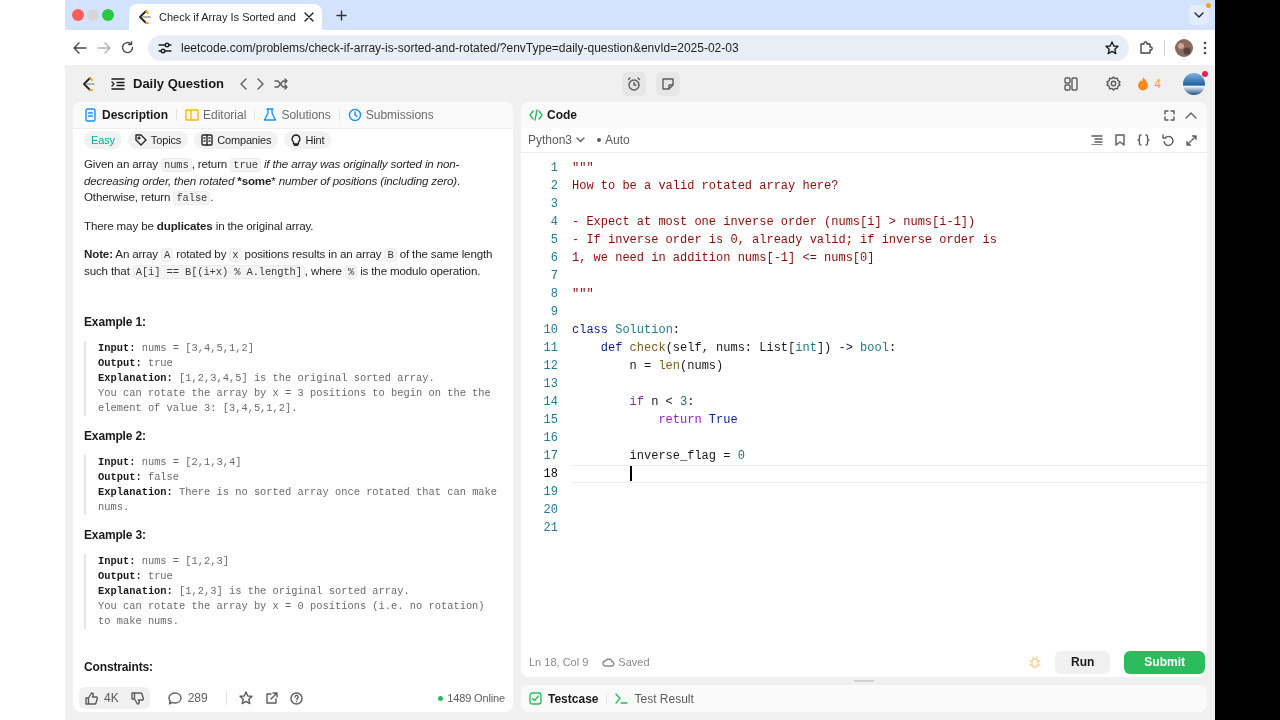 The image size is (1280, 720). I want to click on line-number: 17, so click(550, 456).